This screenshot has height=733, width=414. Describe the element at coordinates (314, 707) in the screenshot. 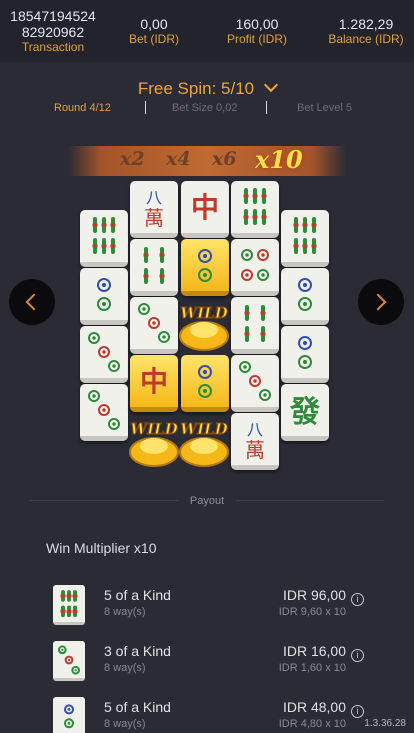

I see `payout-amount: IDR 48,00` at that location.